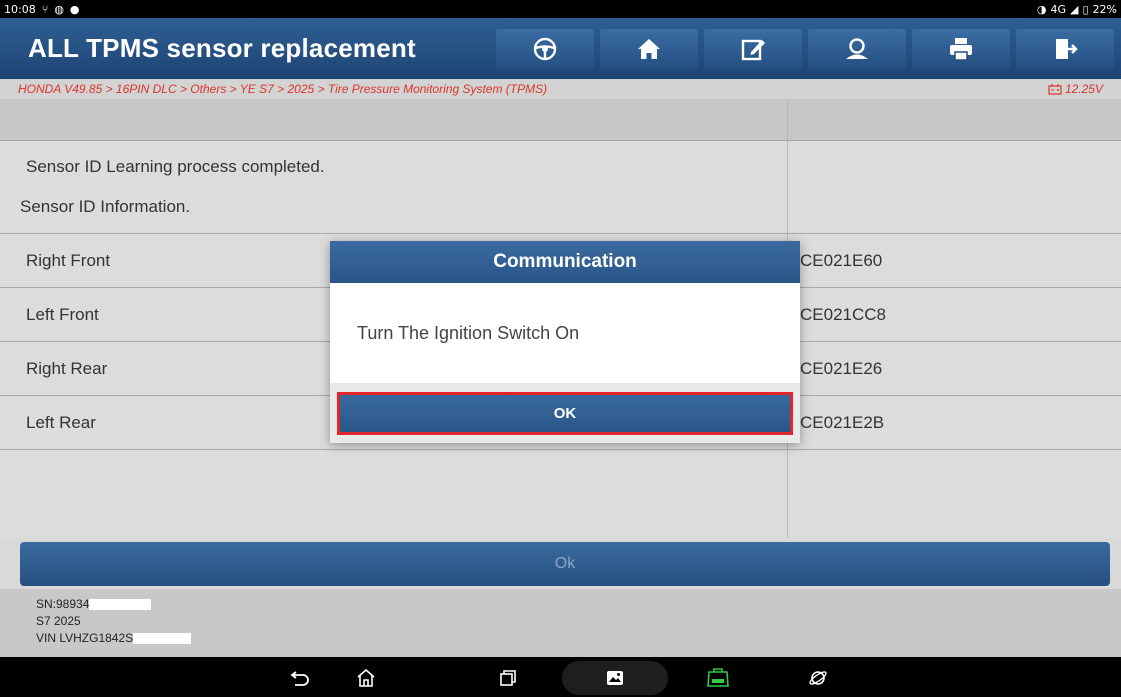 This screenshot has width=1121, height=697. I want to click on dialog-ok-button: OK, so click(565, 413).